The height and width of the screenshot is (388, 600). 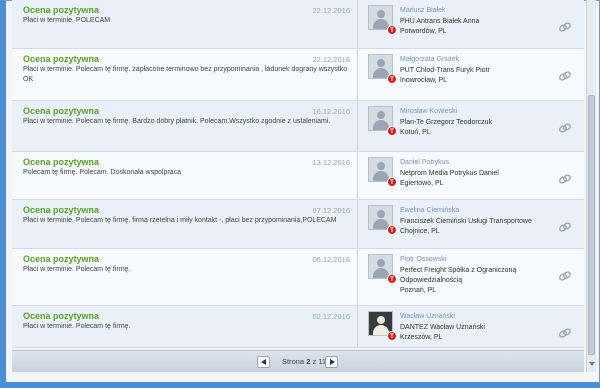 I want to click on page-indicator: Strona 2 z 112, so click(x=306, y=361).